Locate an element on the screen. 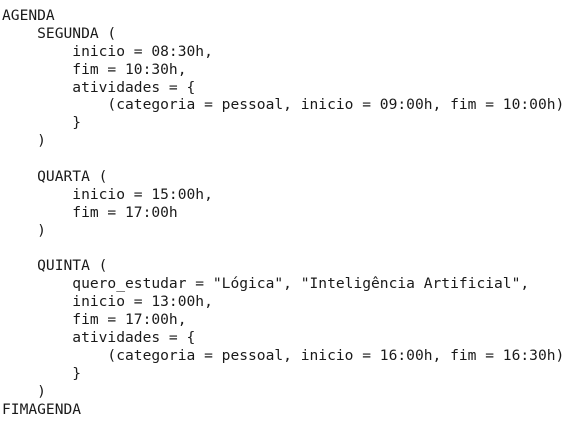  code-line-quarta-close: ) is located at coordinates (24, 230).